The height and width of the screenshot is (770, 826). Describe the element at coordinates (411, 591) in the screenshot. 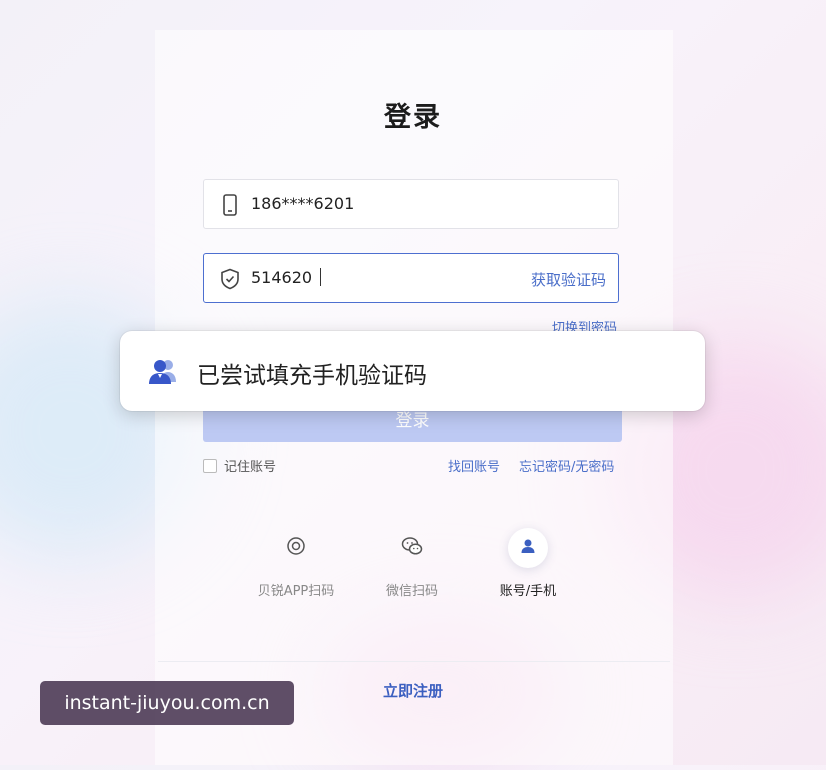

I see `method-label: 微信扫码` at that location.